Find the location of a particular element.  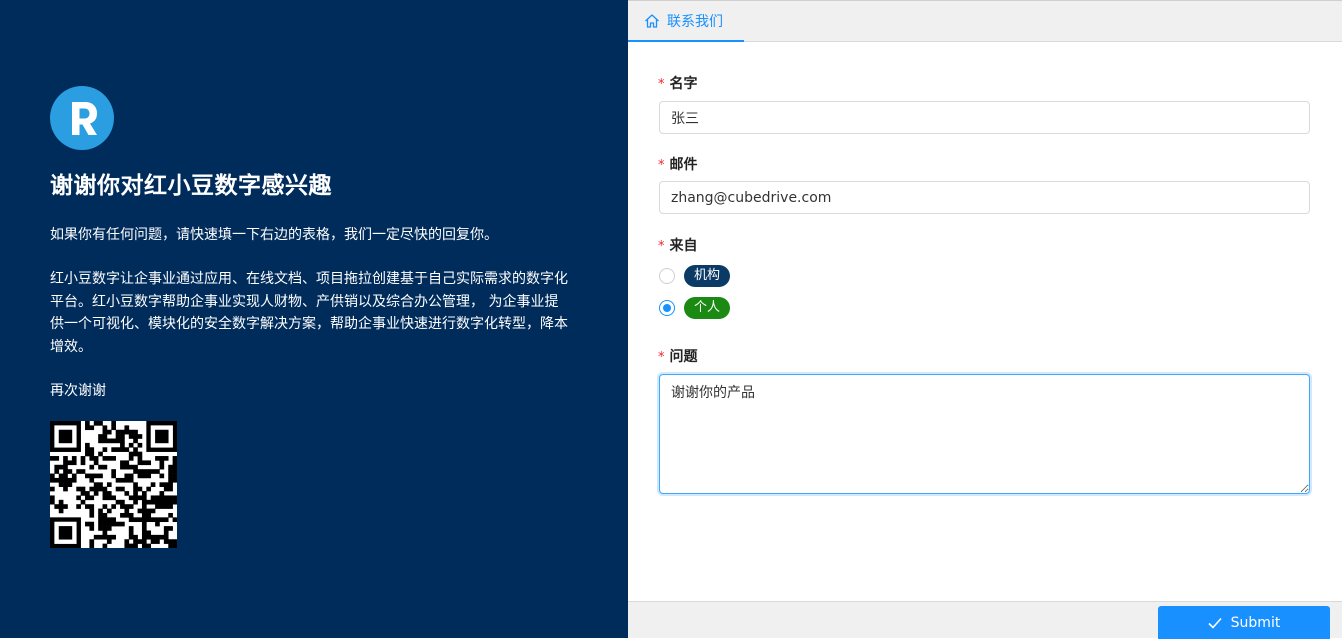

r-logo-icon is located at coordinates (82, 118).